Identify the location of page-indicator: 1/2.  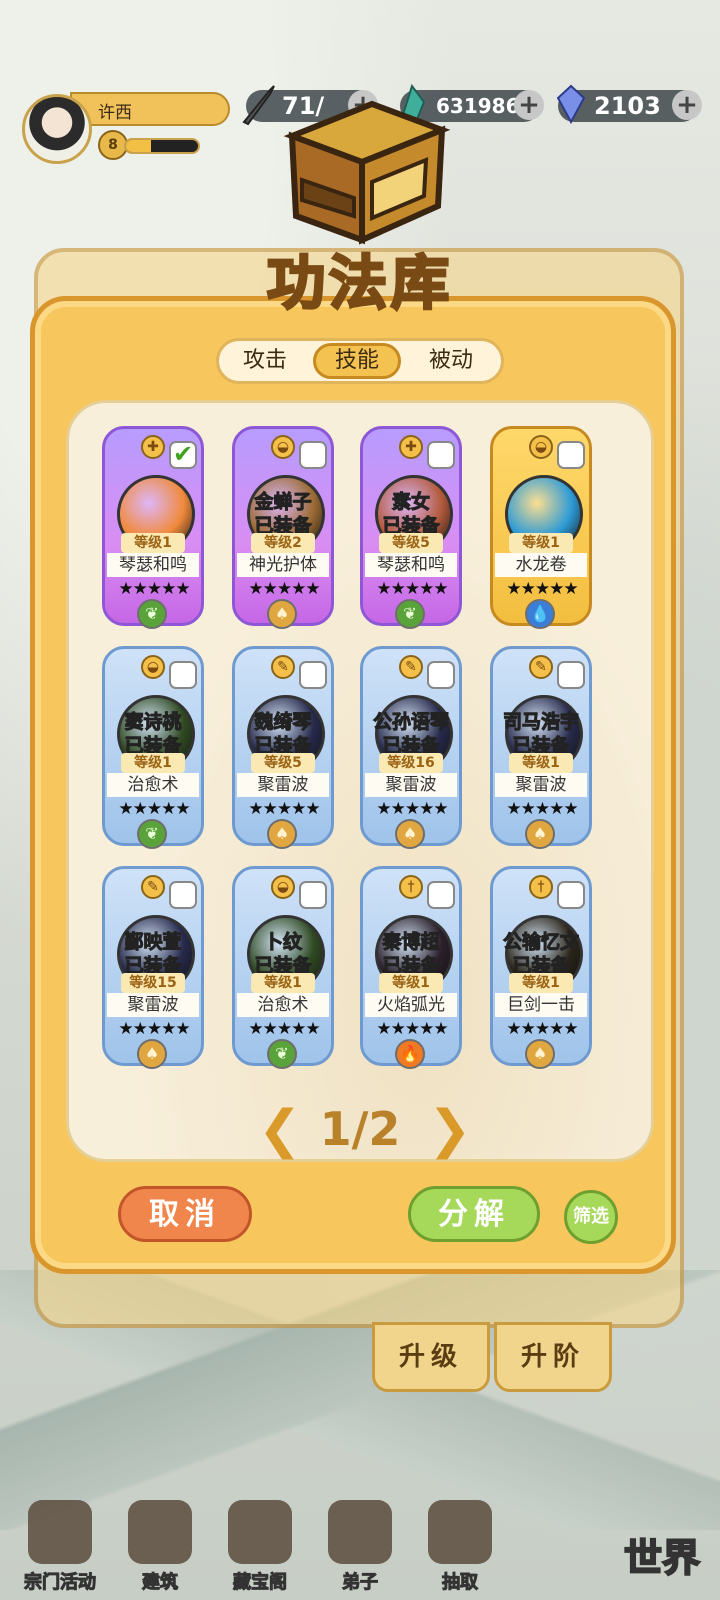
(360, 1129).